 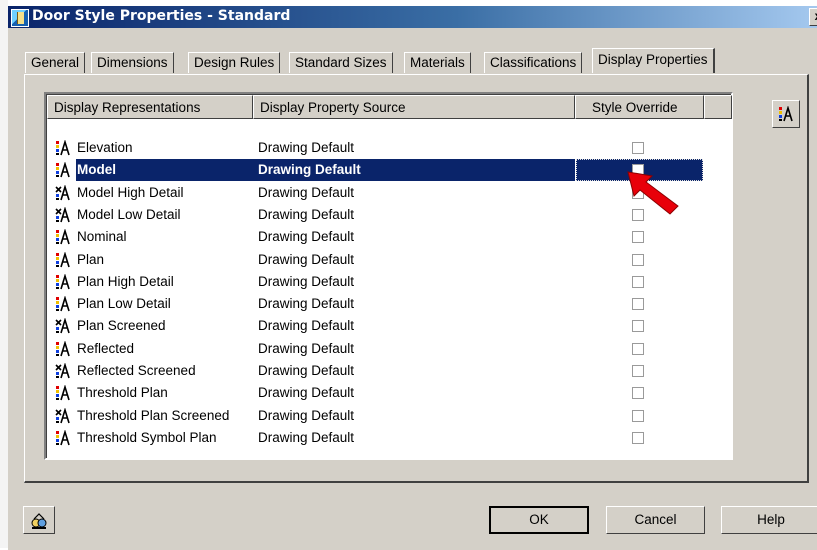 What do you see at coordinates (129, 214) in the screenshot?
I see `display-representation-name: Model Low Detail` at bounding box center [129, 214].